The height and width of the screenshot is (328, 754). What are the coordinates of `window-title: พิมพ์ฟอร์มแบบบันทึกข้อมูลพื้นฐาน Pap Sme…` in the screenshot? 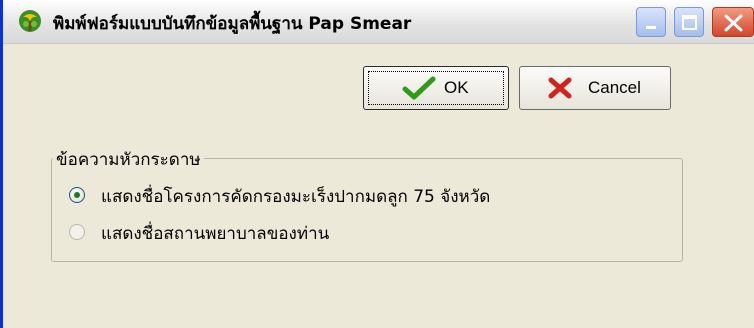 It's located at (232, 24).